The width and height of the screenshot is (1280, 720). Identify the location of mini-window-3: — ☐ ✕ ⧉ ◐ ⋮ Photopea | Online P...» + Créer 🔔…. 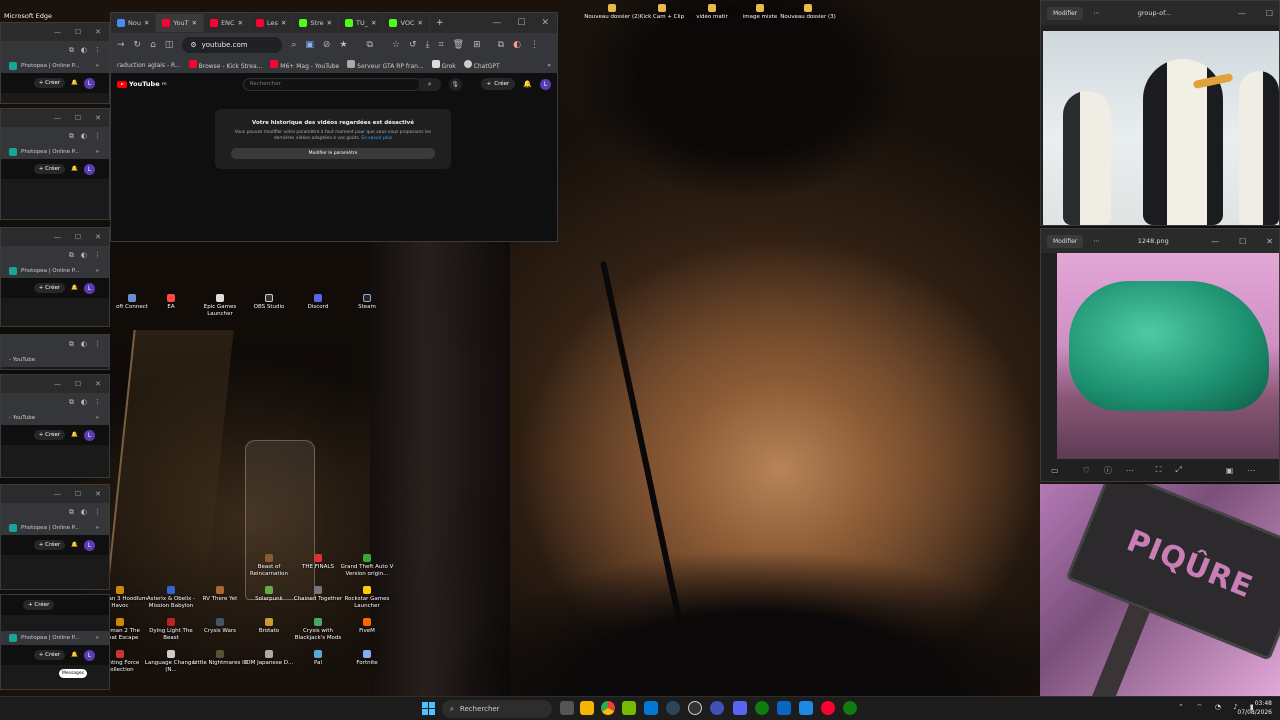
(55, 277).